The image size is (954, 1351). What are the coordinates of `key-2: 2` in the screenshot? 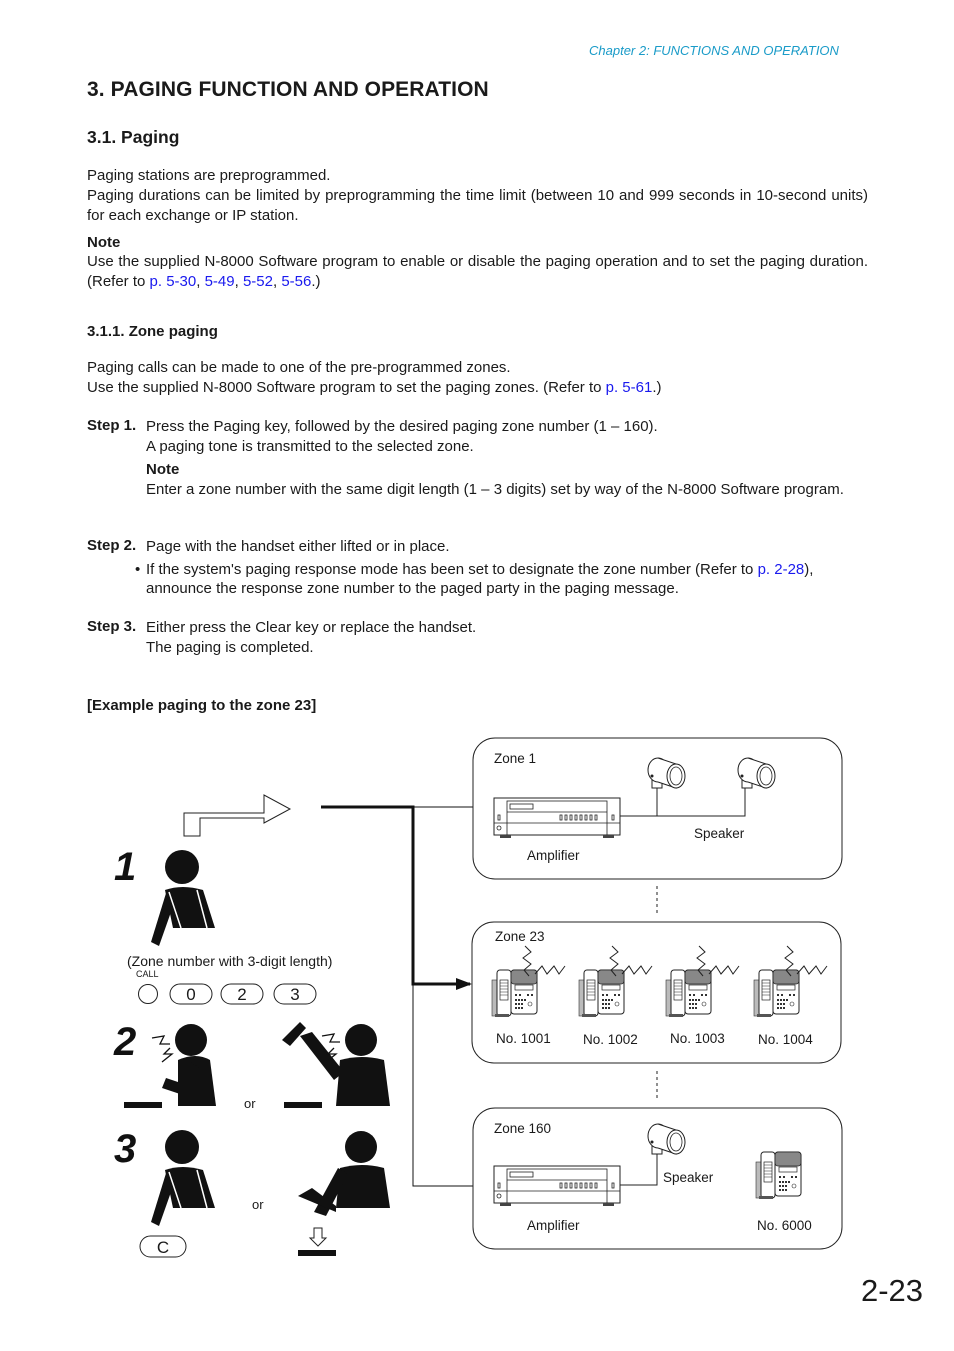 It's located at (242, 994).